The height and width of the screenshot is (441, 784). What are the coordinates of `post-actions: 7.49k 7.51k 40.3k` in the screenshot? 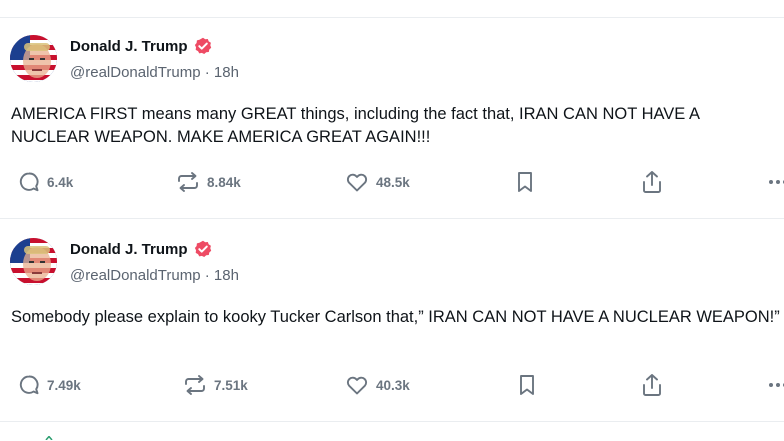 It's located at (392, 385).